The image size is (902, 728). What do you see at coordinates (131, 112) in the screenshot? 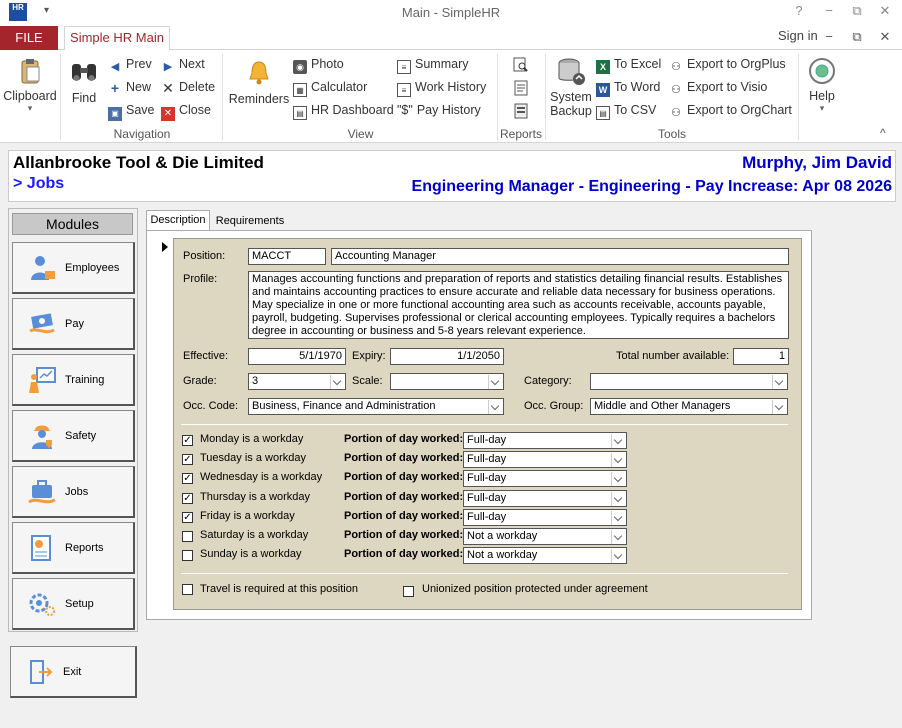
I see `save-button: ▣ Save` at bounding box center [131, 112].